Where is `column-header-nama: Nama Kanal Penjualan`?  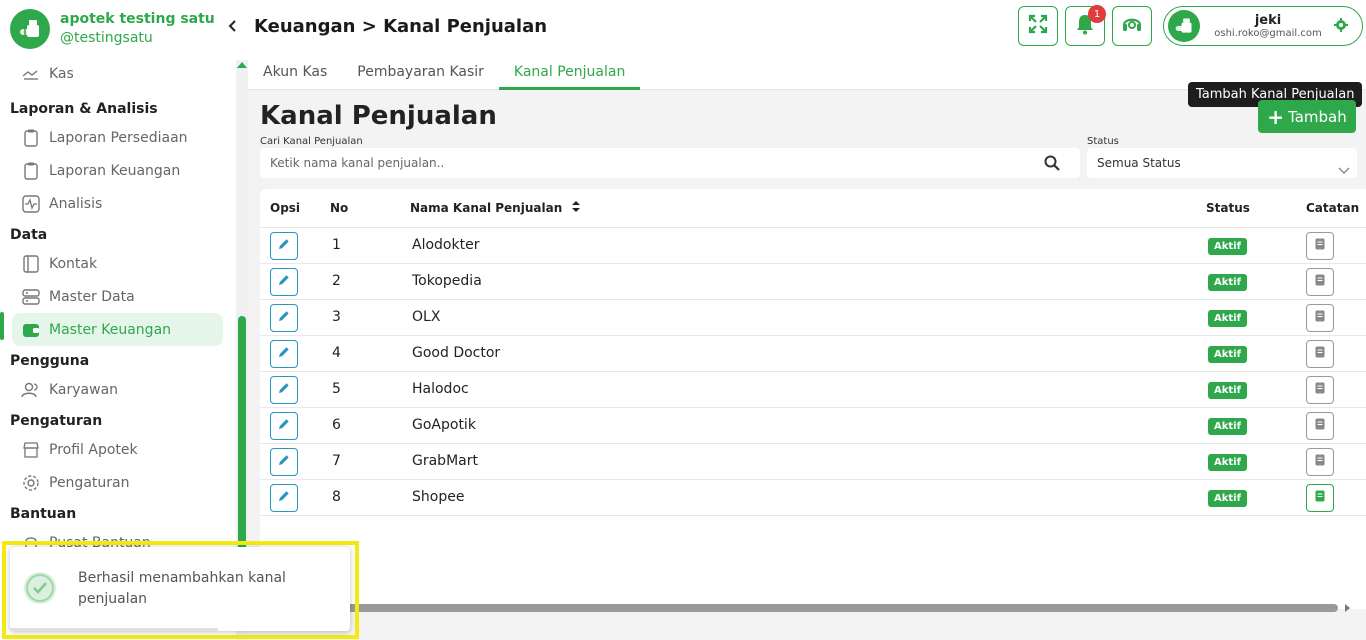 column-header-nama: Nama Kanal Penjualan is located at coordinates (495, 208).